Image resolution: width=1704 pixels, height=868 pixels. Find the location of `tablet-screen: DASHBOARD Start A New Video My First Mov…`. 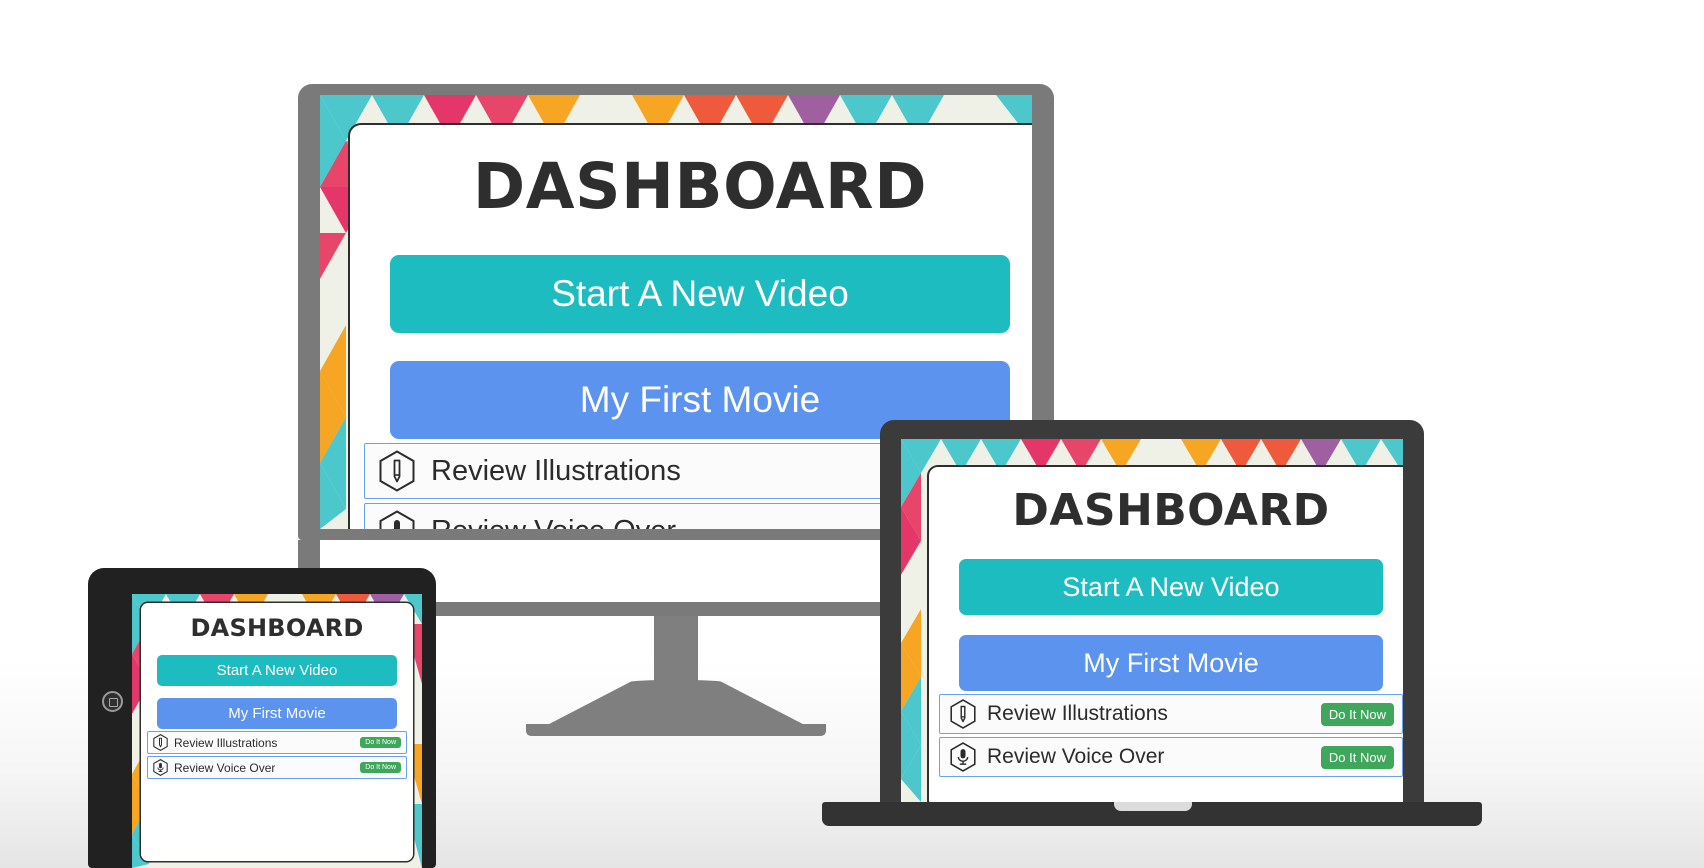

tablet-screen: DASHBOARD Start A New Video My First Mov… is located at coordinates (277, 731).